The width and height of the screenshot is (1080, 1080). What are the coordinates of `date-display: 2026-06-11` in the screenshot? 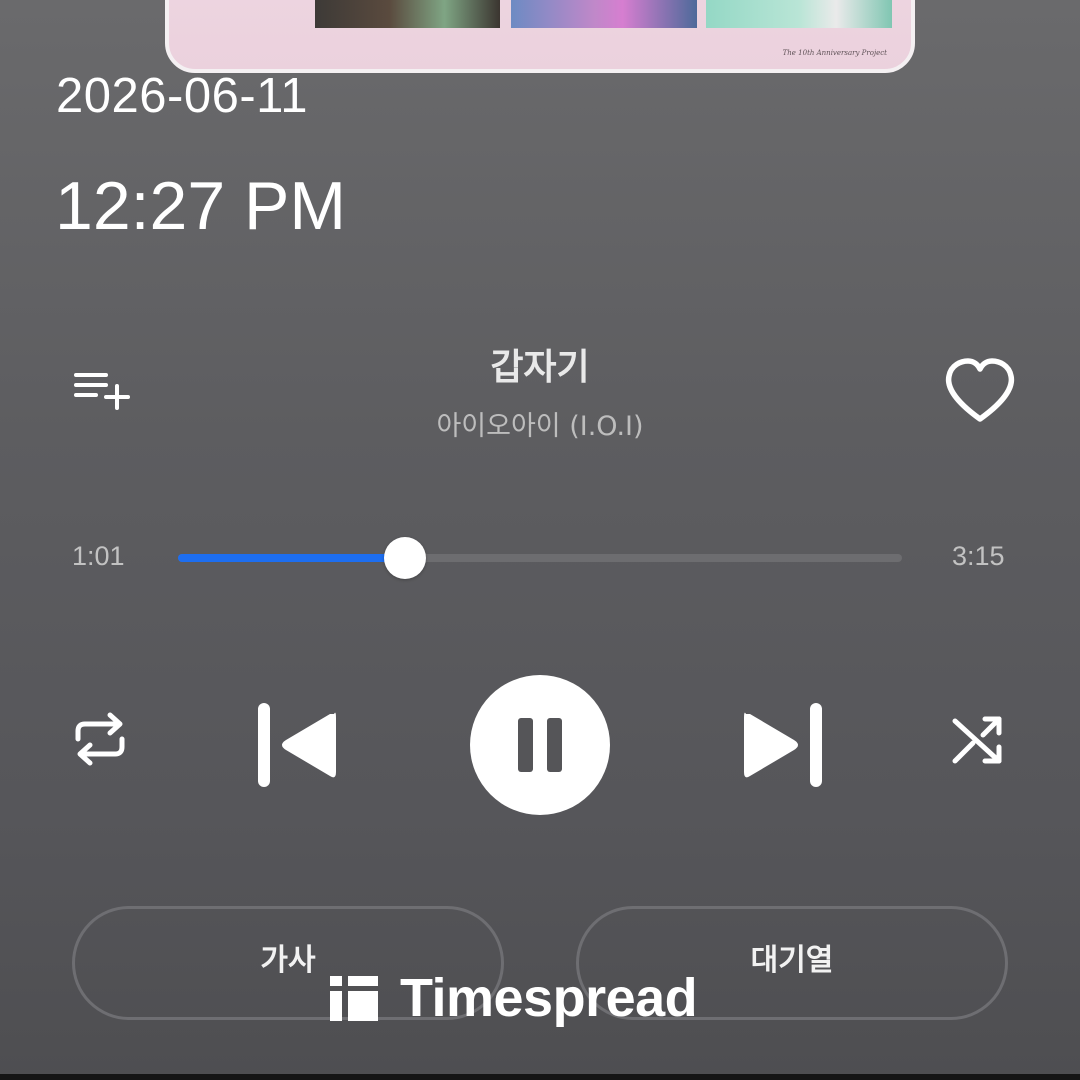 It's located at (182, 96).